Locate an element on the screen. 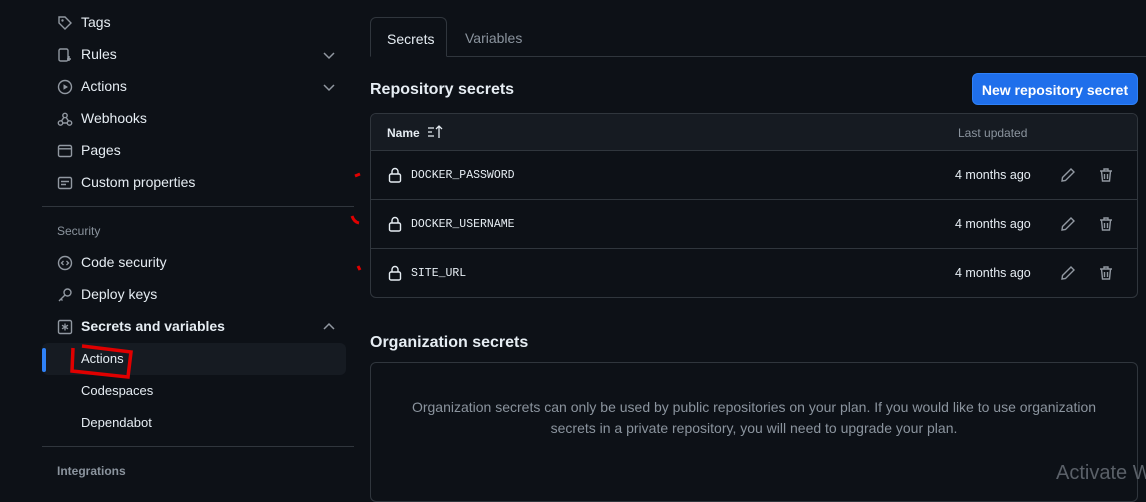 This screenshot has height=502, width=1146. repository-secrets-heading: Repository secrets is located at coordinates (442, 89).